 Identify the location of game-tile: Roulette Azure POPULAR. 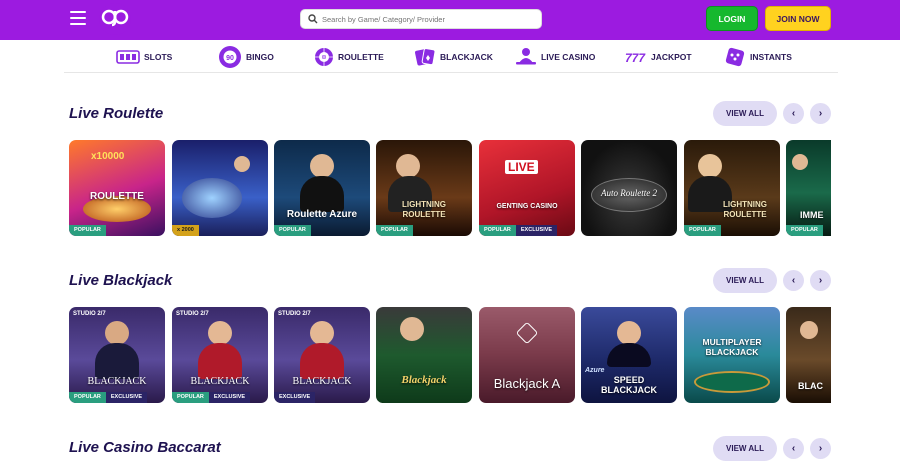
(322, 188).